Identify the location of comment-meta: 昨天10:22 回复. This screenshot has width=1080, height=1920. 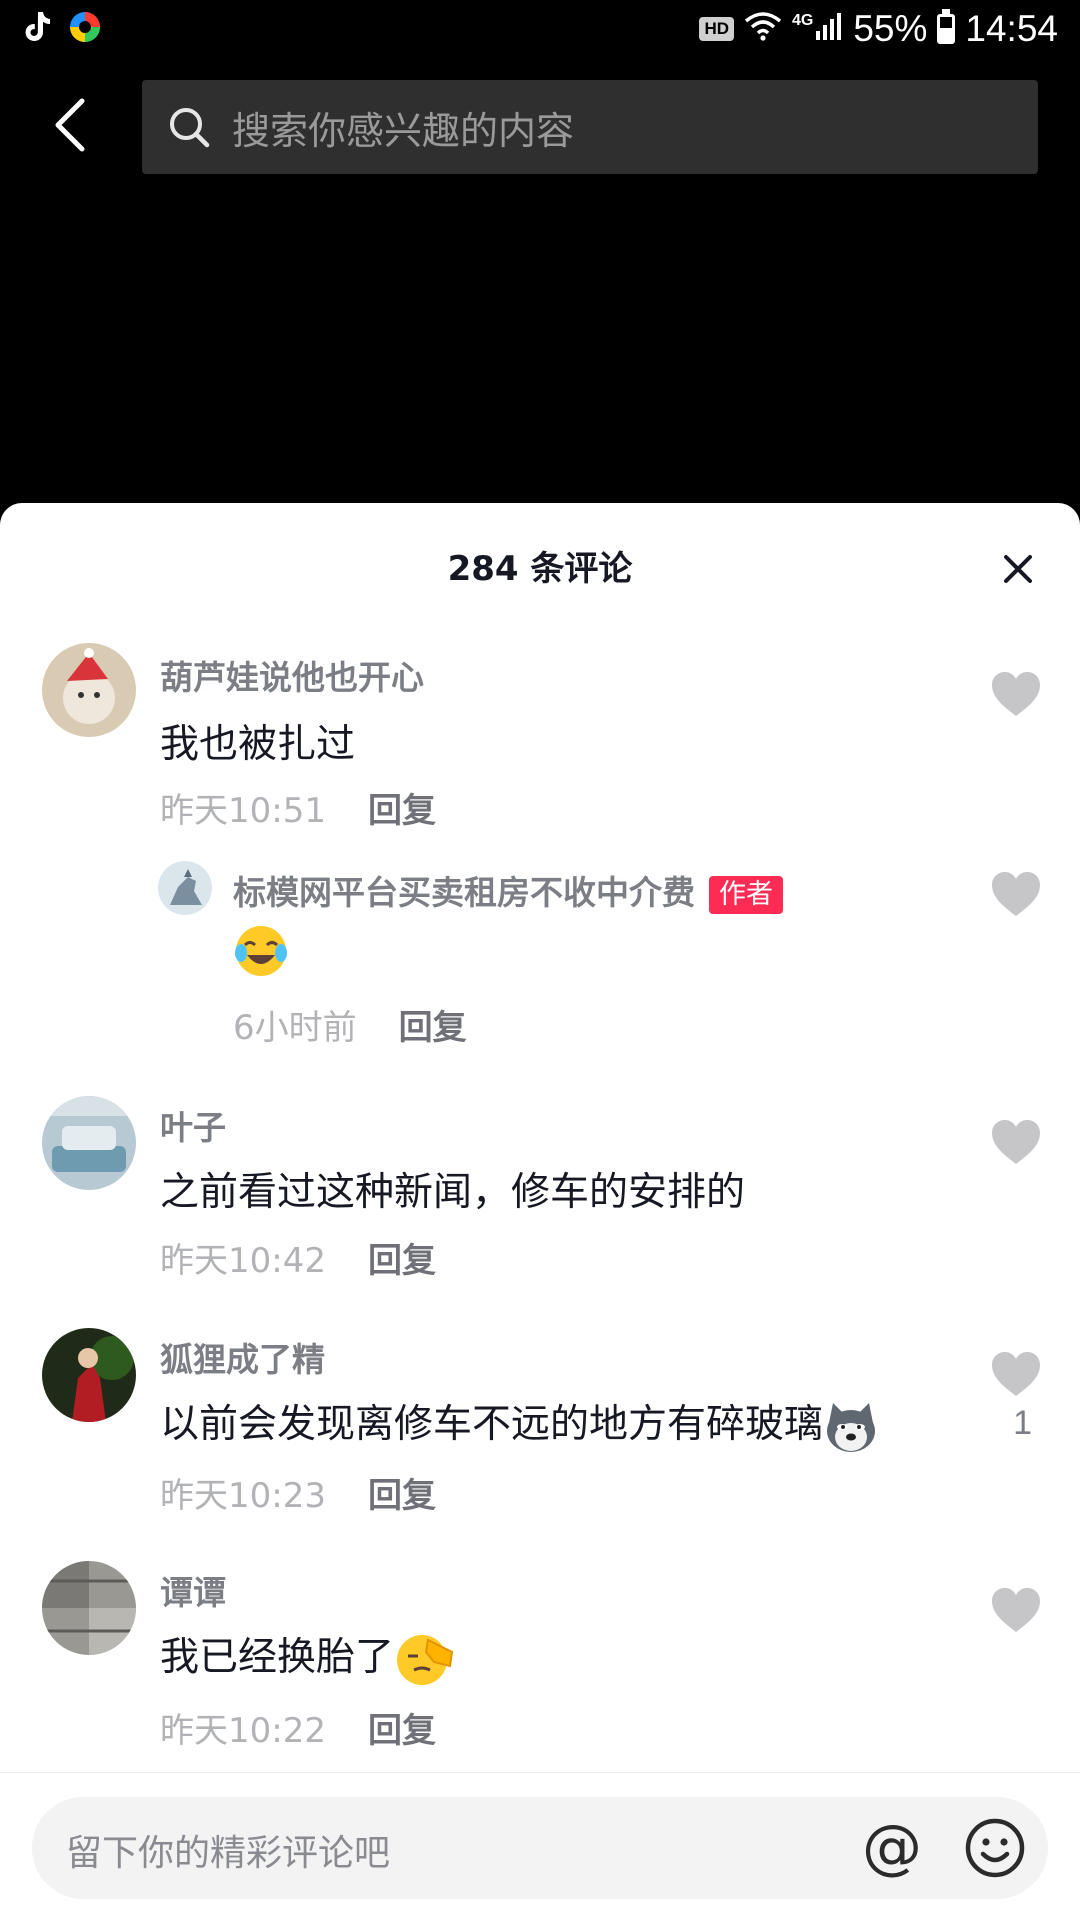
(298, 1727).